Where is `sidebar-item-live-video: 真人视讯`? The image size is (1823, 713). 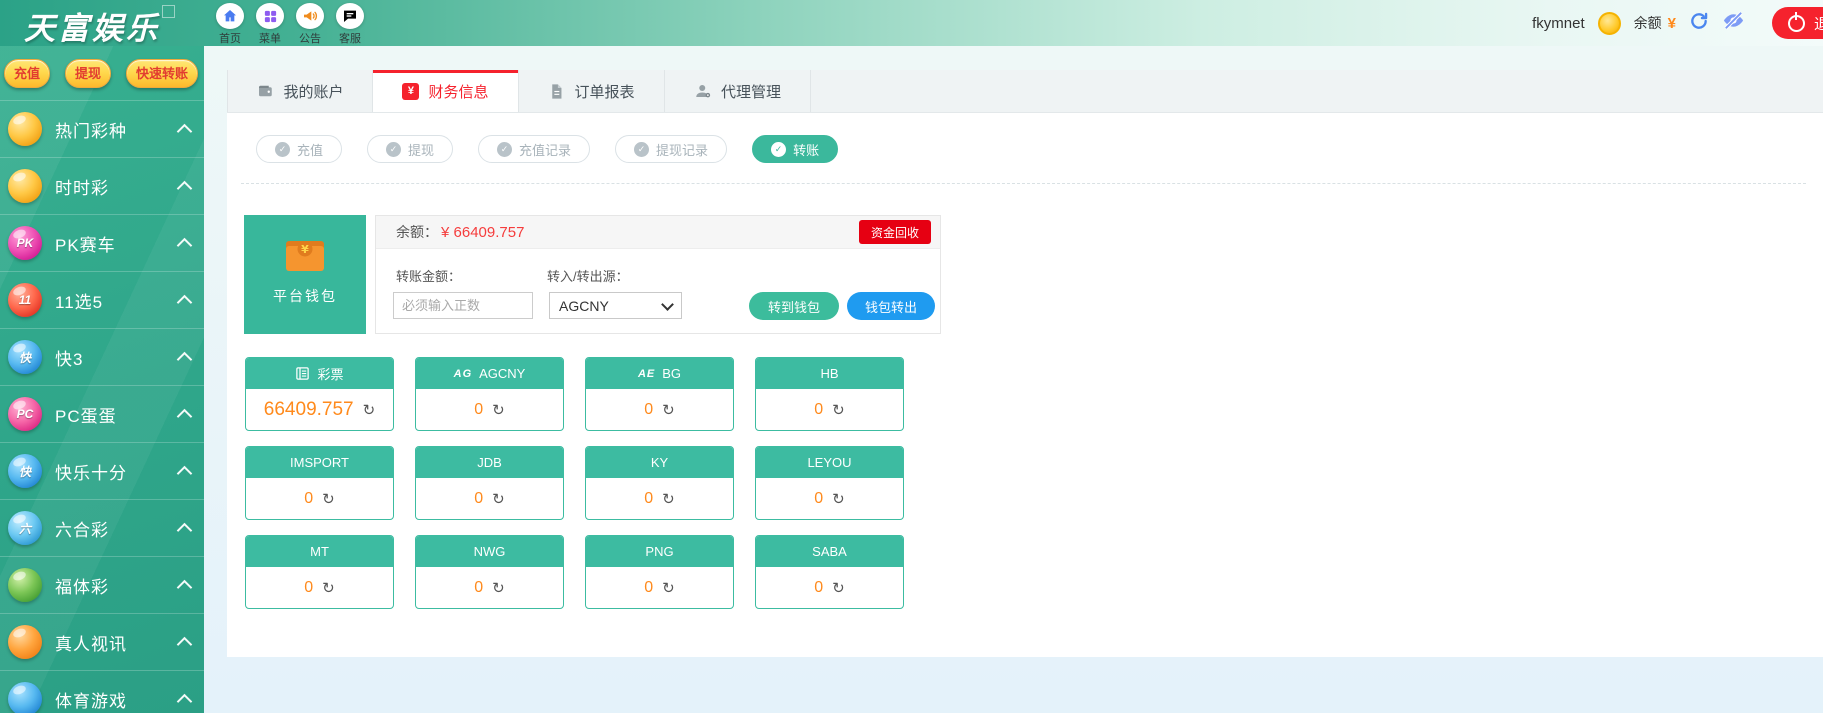
sidebar-item-live-video: 真人视讯 is located at coordinates (102, 641).